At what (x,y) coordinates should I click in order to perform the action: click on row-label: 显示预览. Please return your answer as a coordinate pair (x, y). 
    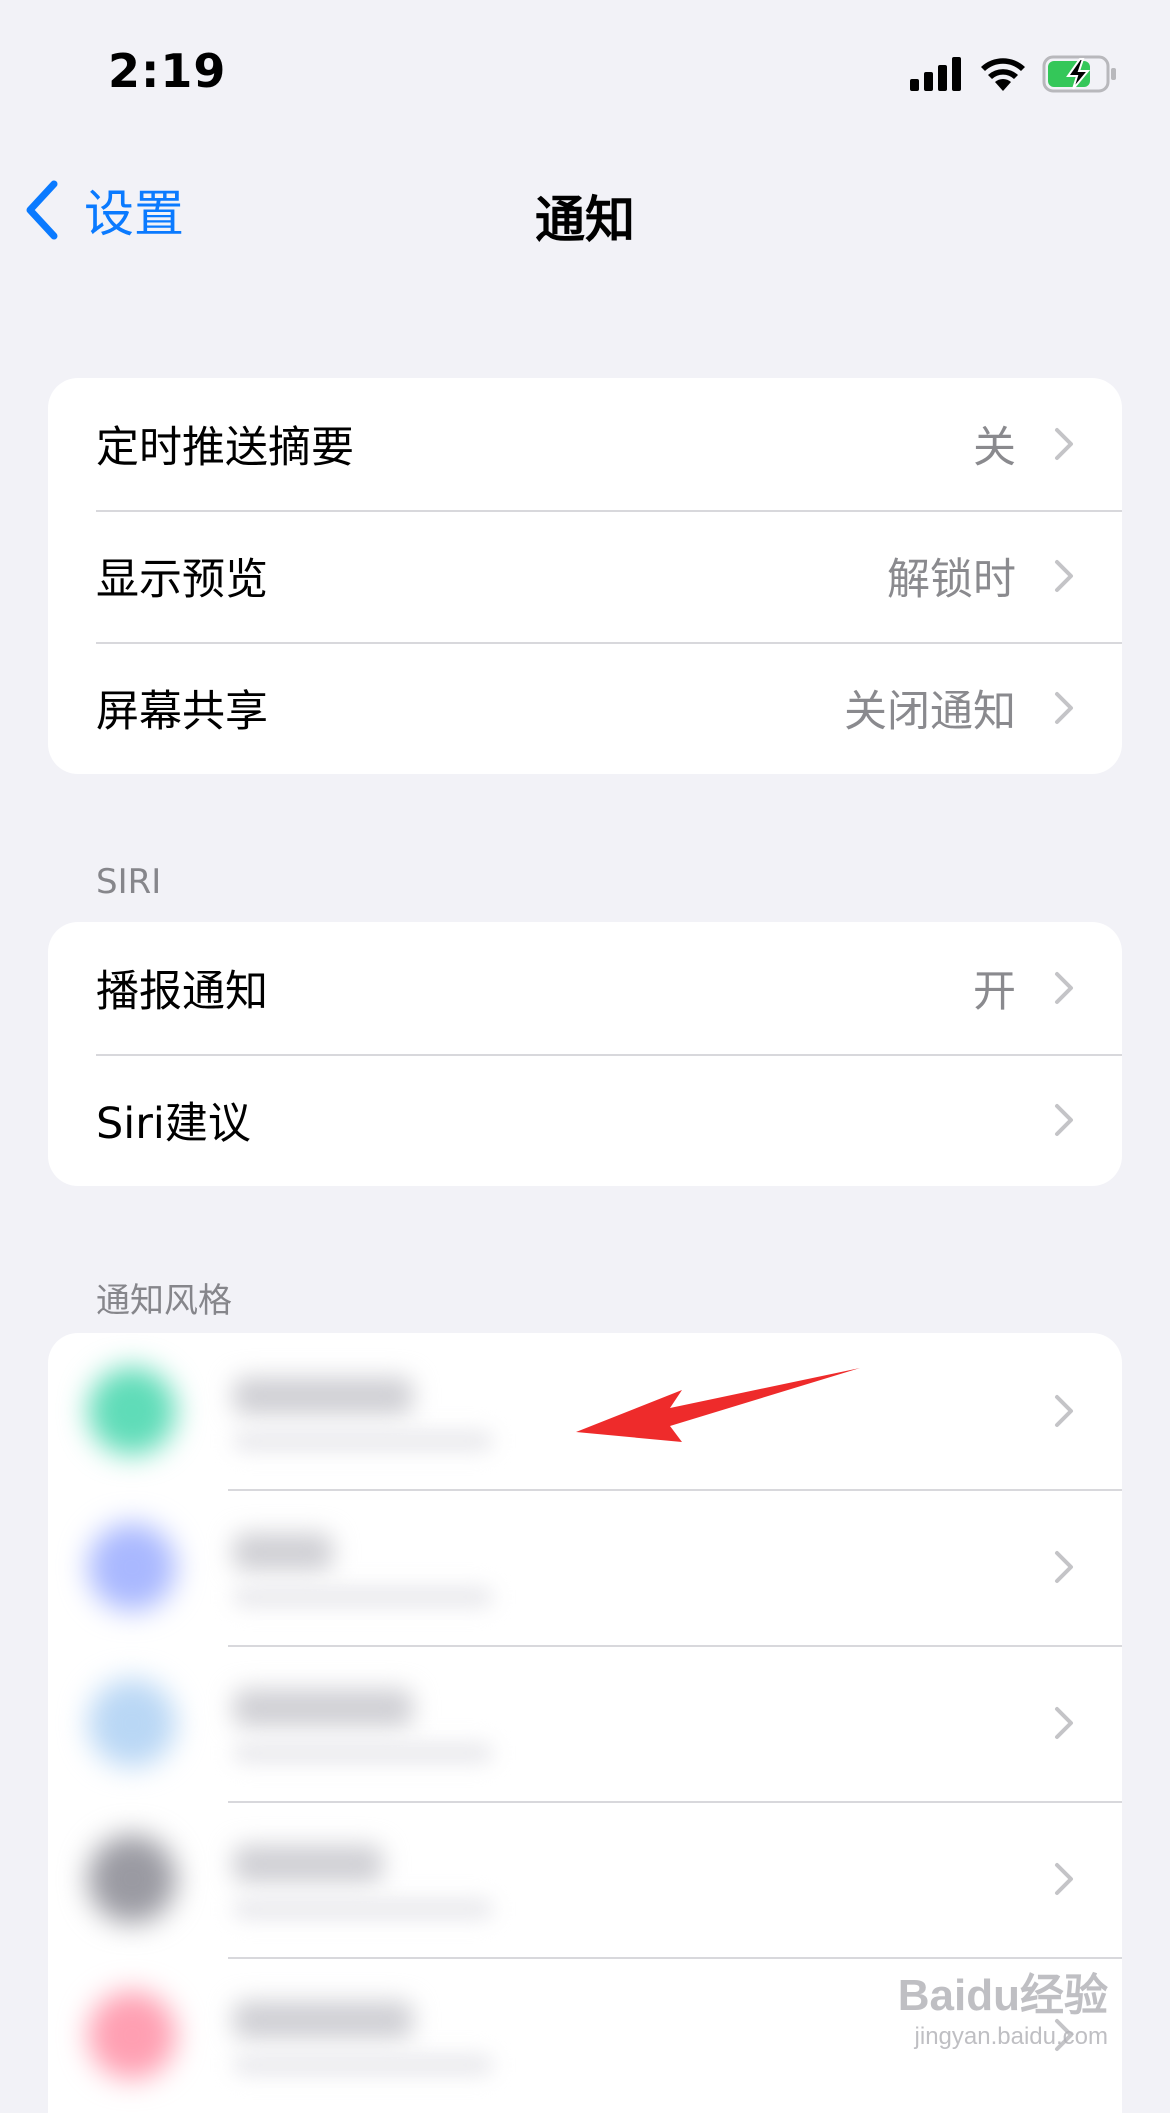
    Looking at the image, I should click on (182, 580).